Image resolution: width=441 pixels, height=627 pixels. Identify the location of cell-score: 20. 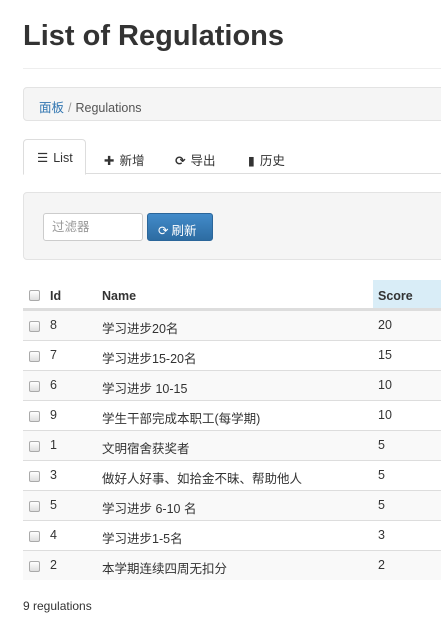
(385, 325).